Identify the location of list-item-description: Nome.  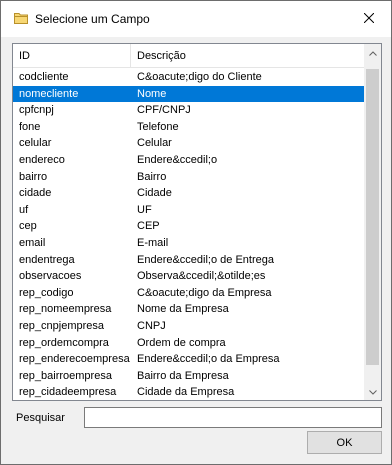
(152, 93).